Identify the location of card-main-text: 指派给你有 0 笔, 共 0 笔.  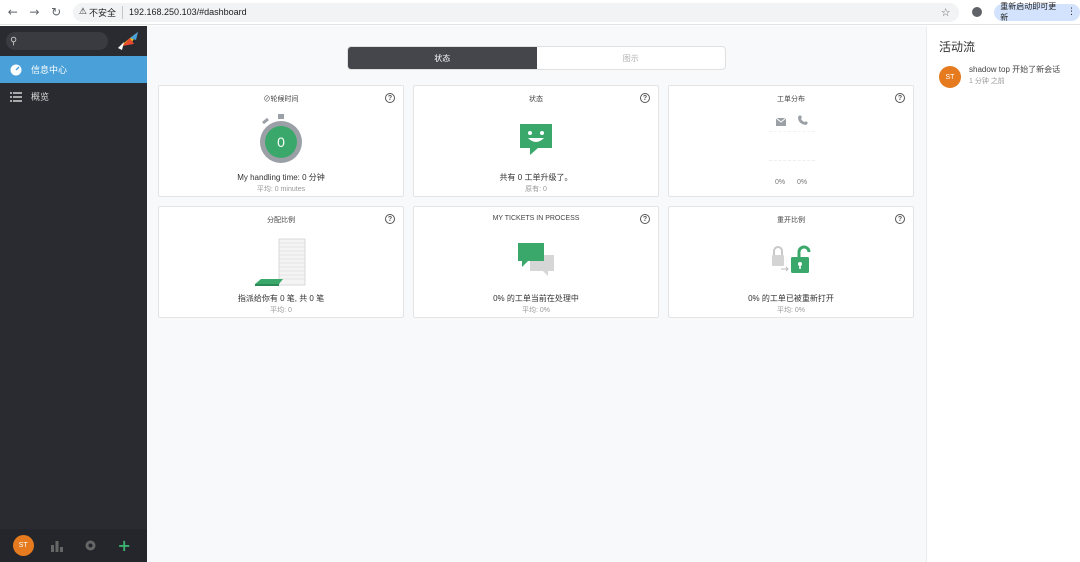
(281, 298).